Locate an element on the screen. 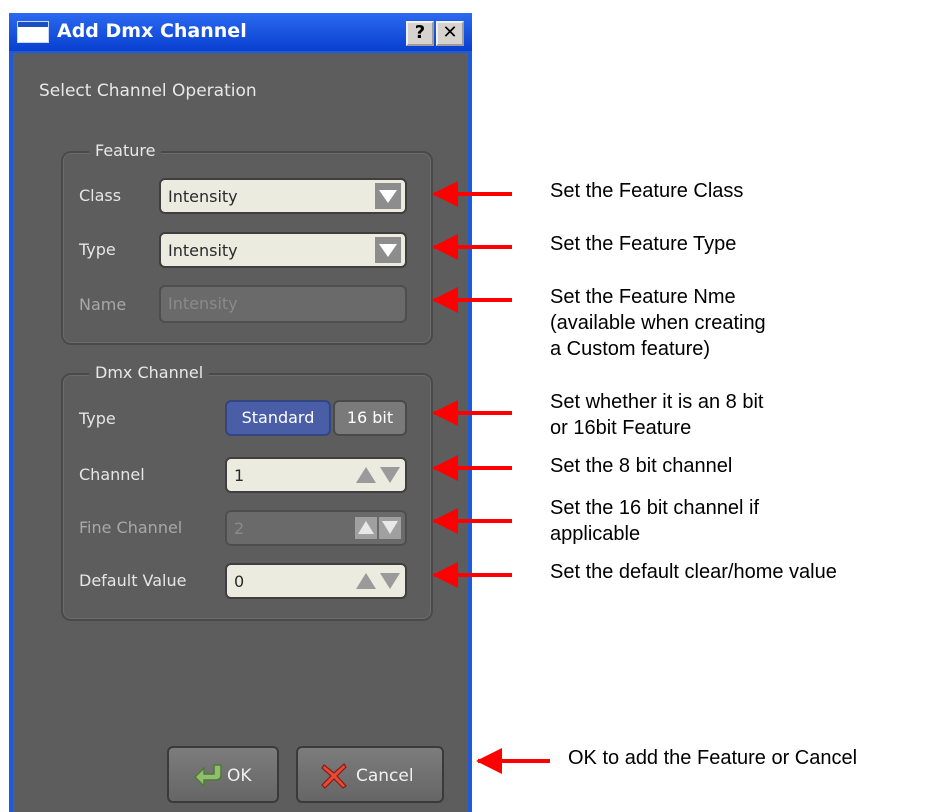  name-label: Name is located at coordinates (103, 304).